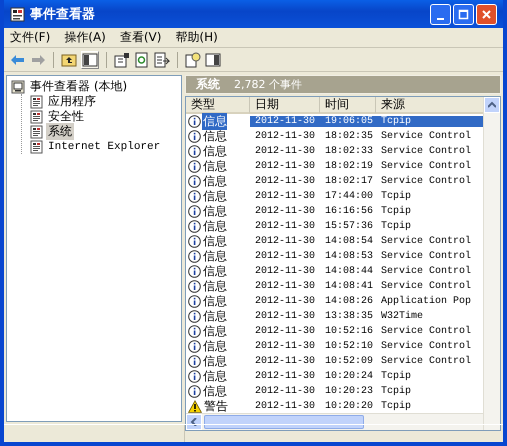  Describe the element at coordinates (215, 406) in the screenshot. I see `event-type: 警告` at that location.